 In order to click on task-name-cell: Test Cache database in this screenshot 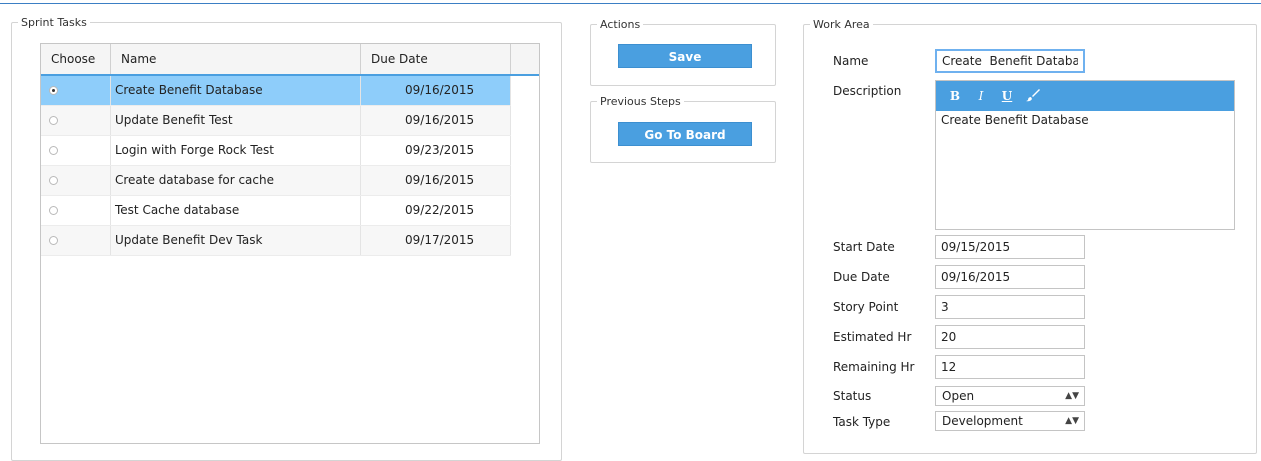, I will do `click(236, 210)`.